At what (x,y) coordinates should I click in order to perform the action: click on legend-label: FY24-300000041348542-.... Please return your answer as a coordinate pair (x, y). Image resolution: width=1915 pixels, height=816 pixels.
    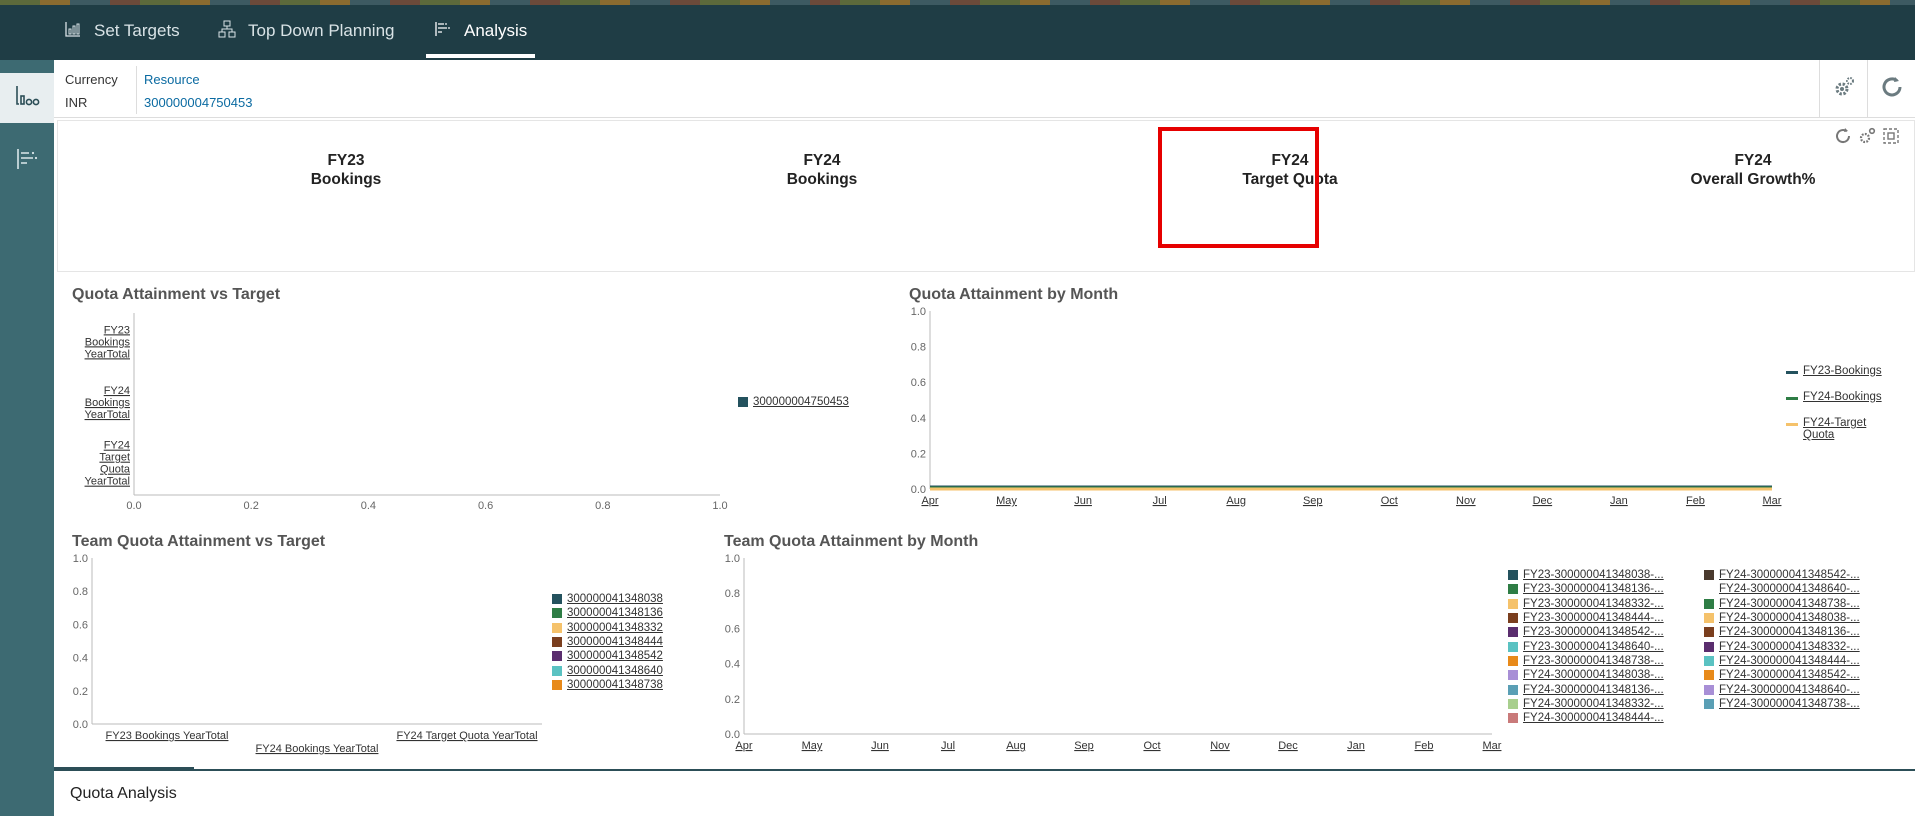
    Looking at the image, I should click on (1789, 675).